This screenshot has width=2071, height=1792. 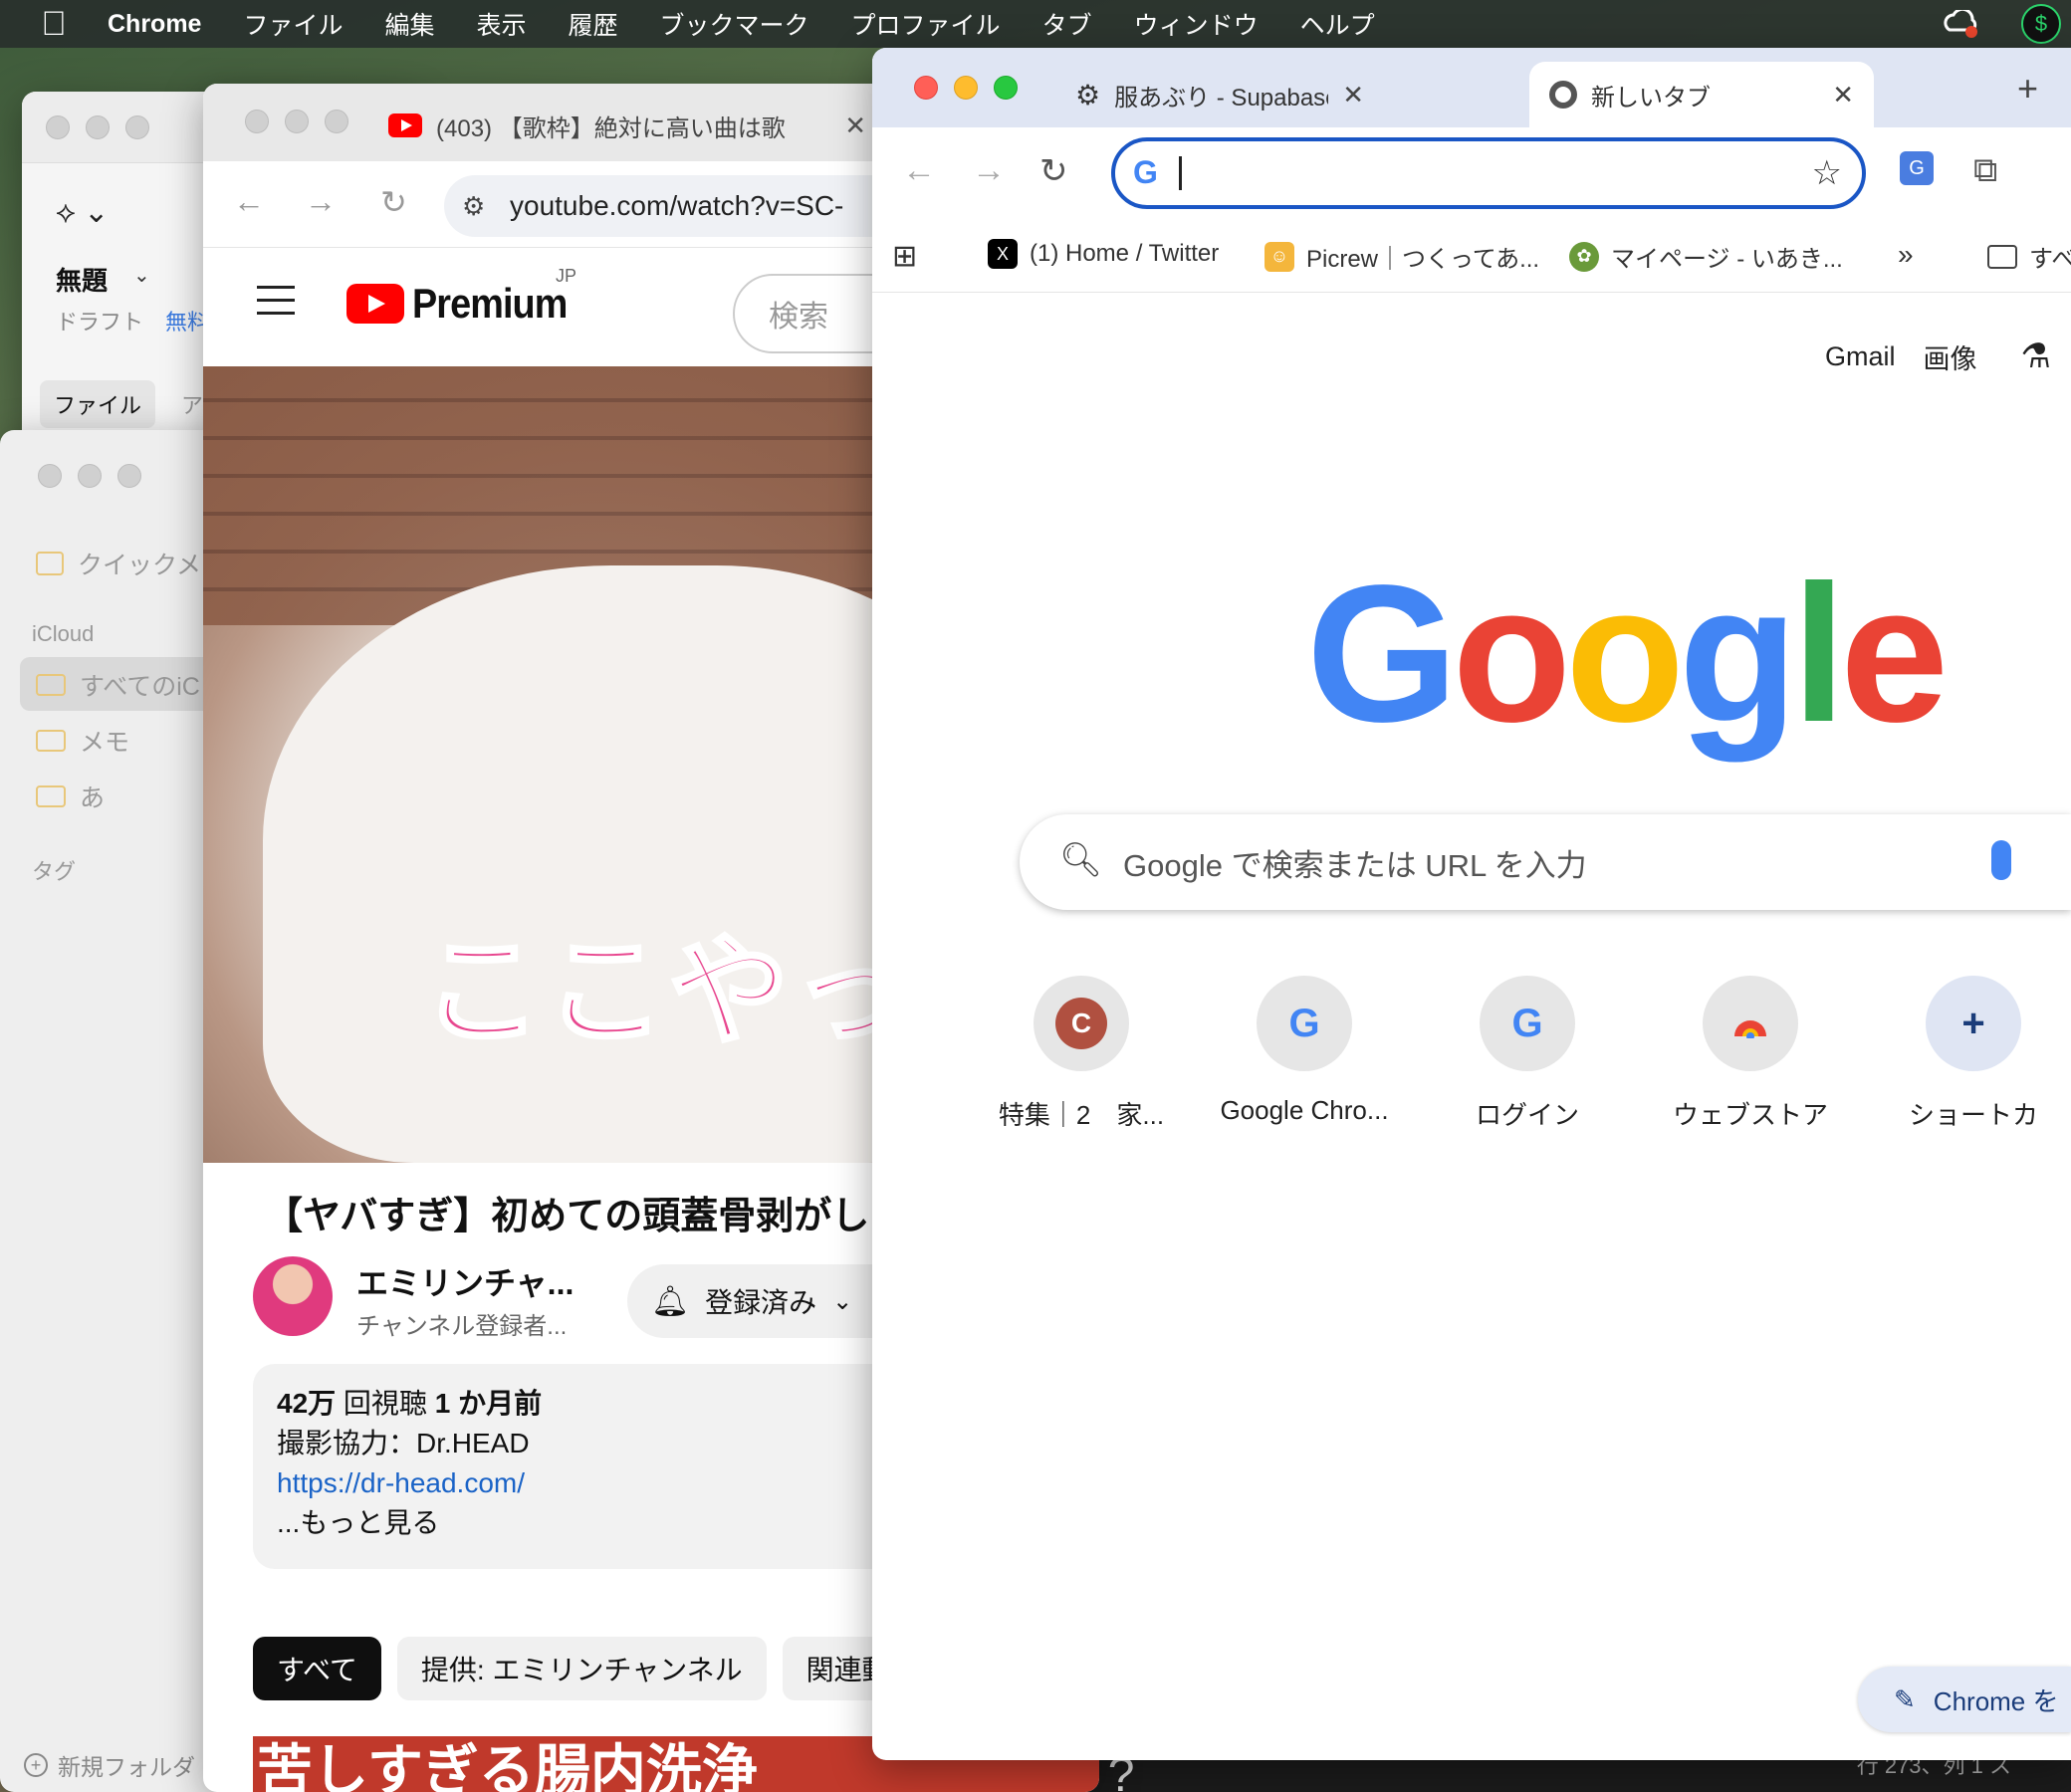 What do you see at coordinates (1003, 254) in the screenshot?
I see `x-twitter-icon: X` at bounding box center [1003, 254].